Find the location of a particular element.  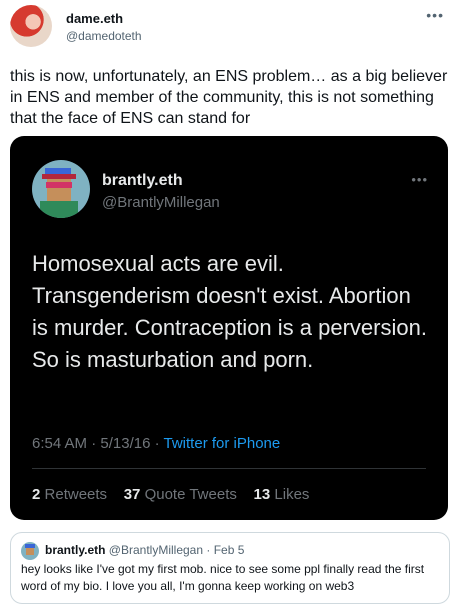

embedded-source: Twitter for iPhone is located at coordinates (222, 443).